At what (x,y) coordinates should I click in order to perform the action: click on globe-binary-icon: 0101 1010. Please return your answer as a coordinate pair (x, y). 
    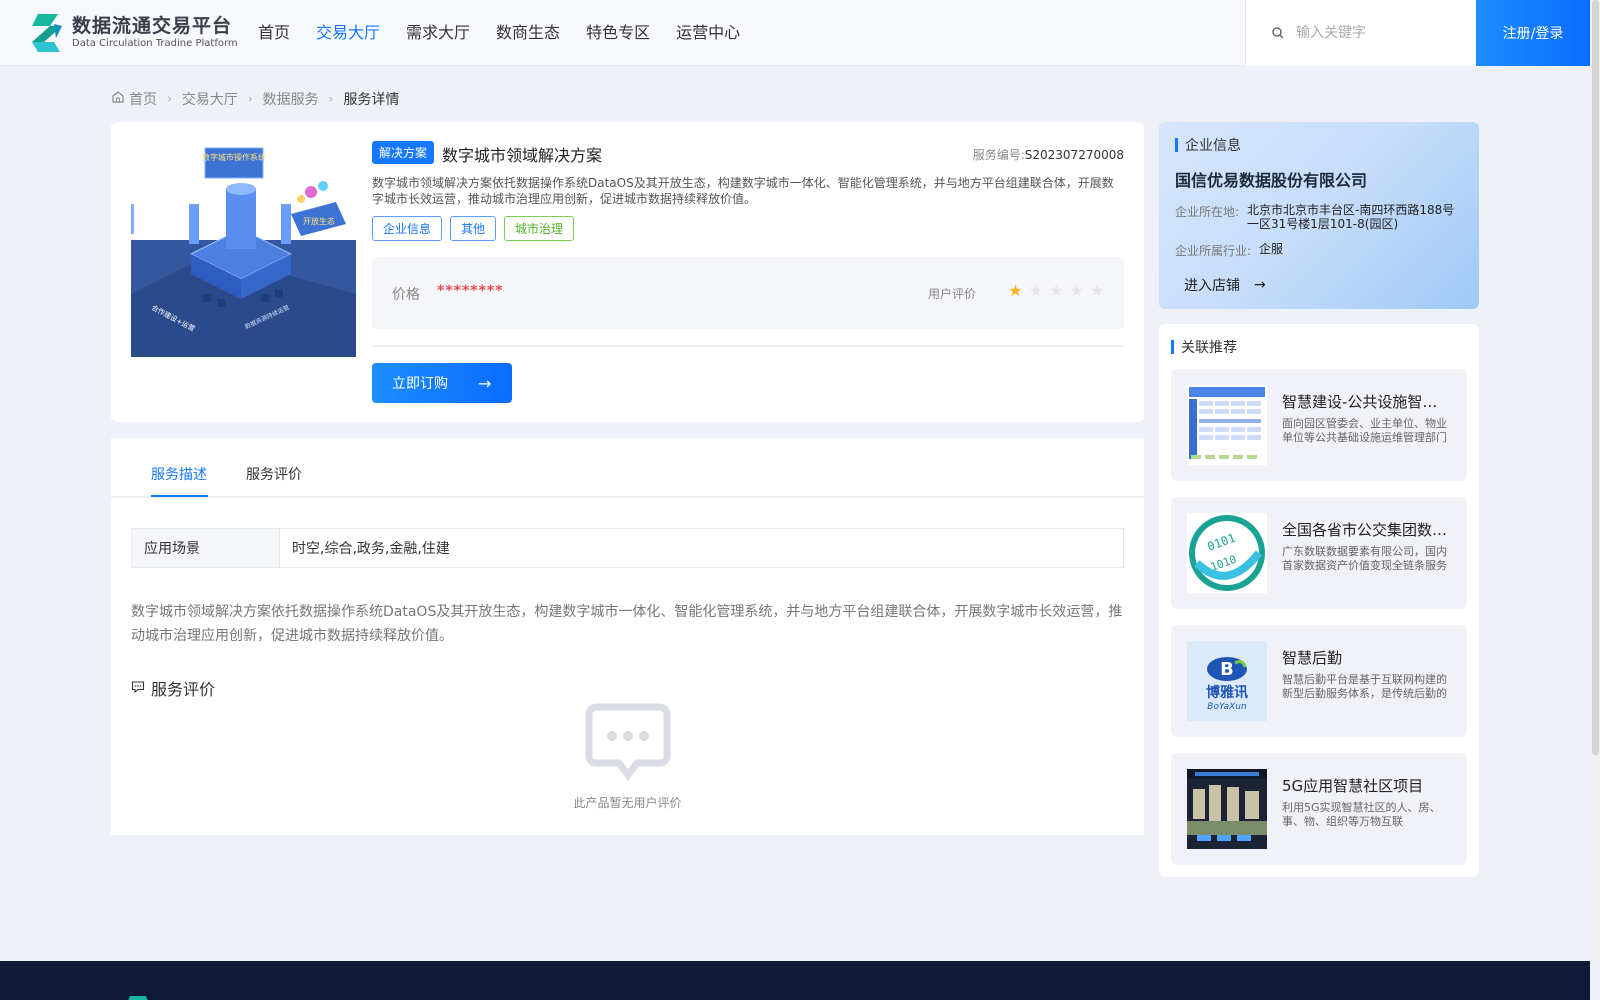
    Looking at the image, I should click on (1227, 553).